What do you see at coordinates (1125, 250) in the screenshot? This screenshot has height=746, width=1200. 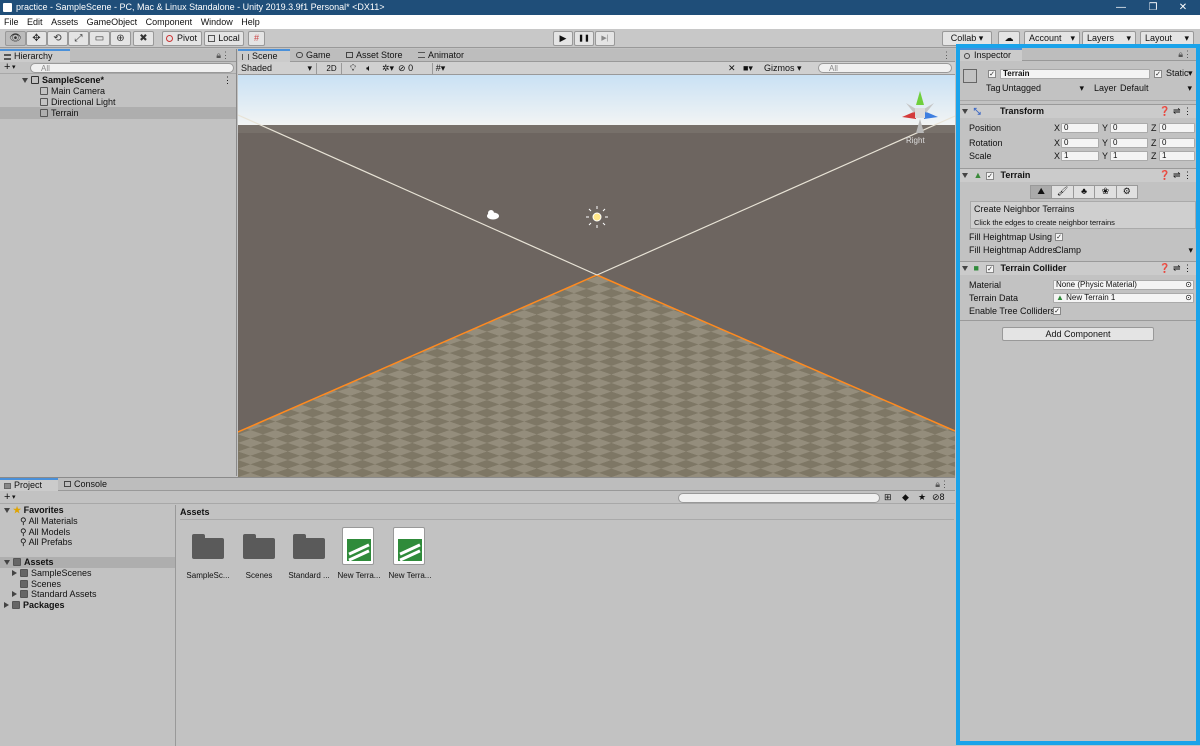 I see `fill-heightmap-address-dropdown: Clamp ▾` at bounding box center [1125, 250].